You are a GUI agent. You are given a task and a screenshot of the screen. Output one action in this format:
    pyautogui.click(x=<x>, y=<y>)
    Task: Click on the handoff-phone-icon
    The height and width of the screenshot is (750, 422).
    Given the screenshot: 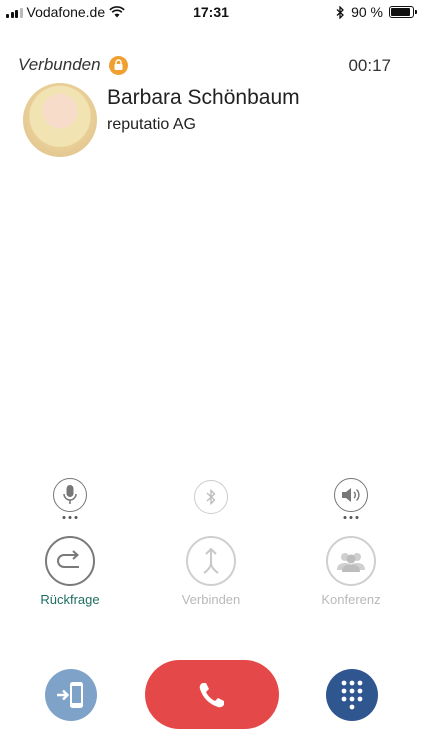 What is the action you would take?
    pyautogui.click(x=70, y=695)
    